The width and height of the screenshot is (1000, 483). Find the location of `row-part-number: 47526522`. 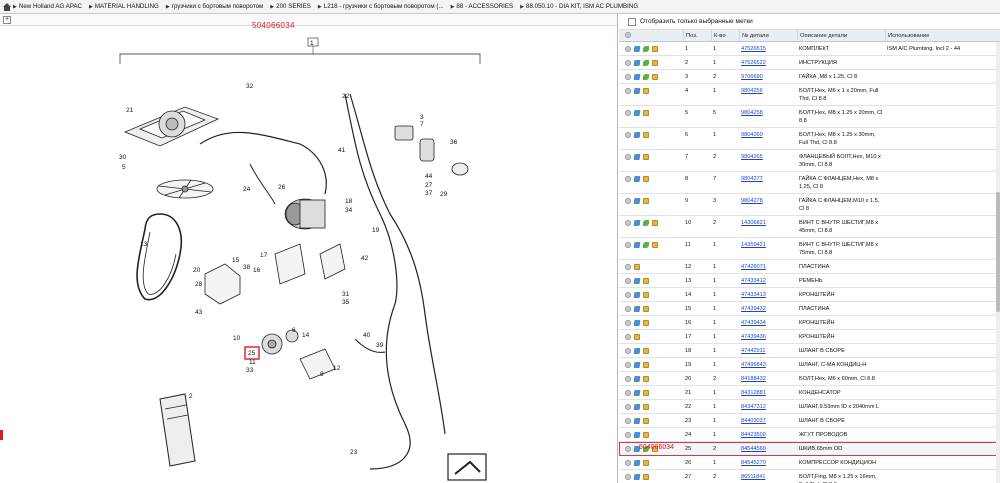

row-part-number: 47526522 is located at coordinates (768, 62).